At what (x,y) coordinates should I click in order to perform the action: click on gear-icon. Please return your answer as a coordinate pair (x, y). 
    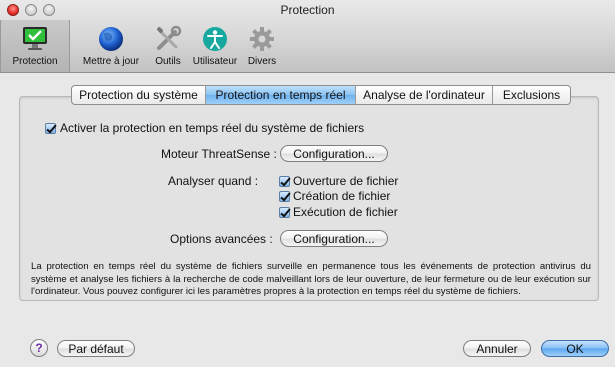
    Looking at the image, I should click on (262, 39).